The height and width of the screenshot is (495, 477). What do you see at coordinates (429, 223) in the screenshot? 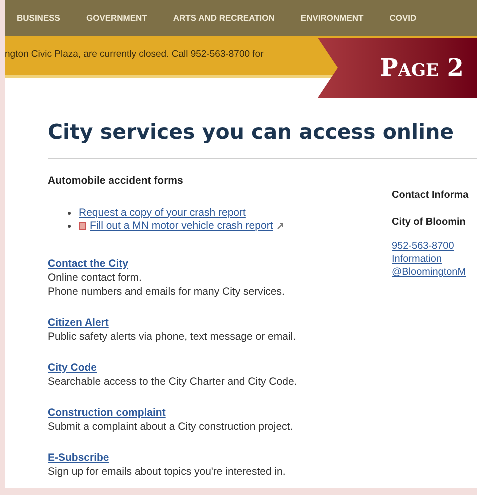
I see `contact-name: City of Bloomin` at bounding box center [429, 223].